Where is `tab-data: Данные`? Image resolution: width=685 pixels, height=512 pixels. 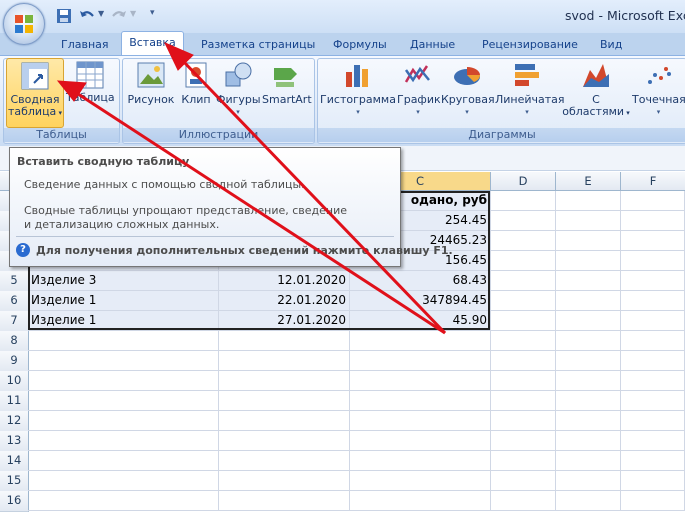 tab-data: Данные is located at coordinates (432, 45).